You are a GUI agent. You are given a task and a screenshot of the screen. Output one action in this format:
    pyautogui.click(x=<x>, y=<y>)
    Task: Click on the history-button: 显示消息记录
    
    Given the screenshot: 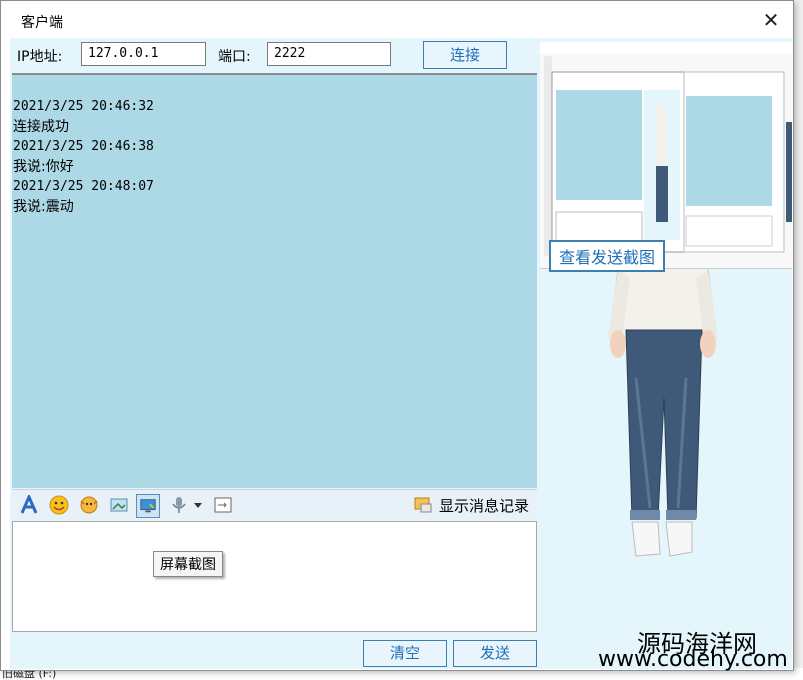 What is the action you would take?
    pyautogui.click(x=471, y=505)
    